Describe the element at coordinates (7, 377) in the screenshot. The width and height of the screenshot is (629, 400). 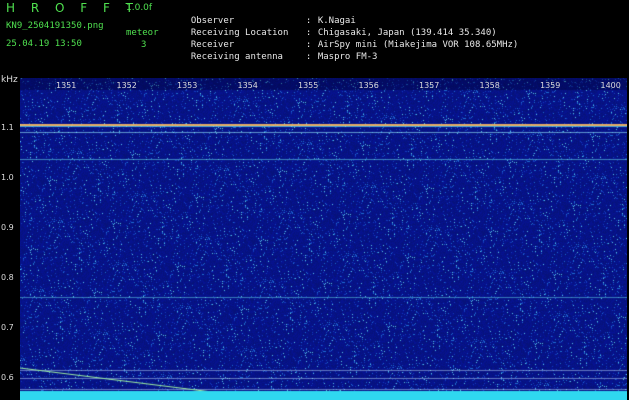
I see `y-tick-label: 0.6` at that location.